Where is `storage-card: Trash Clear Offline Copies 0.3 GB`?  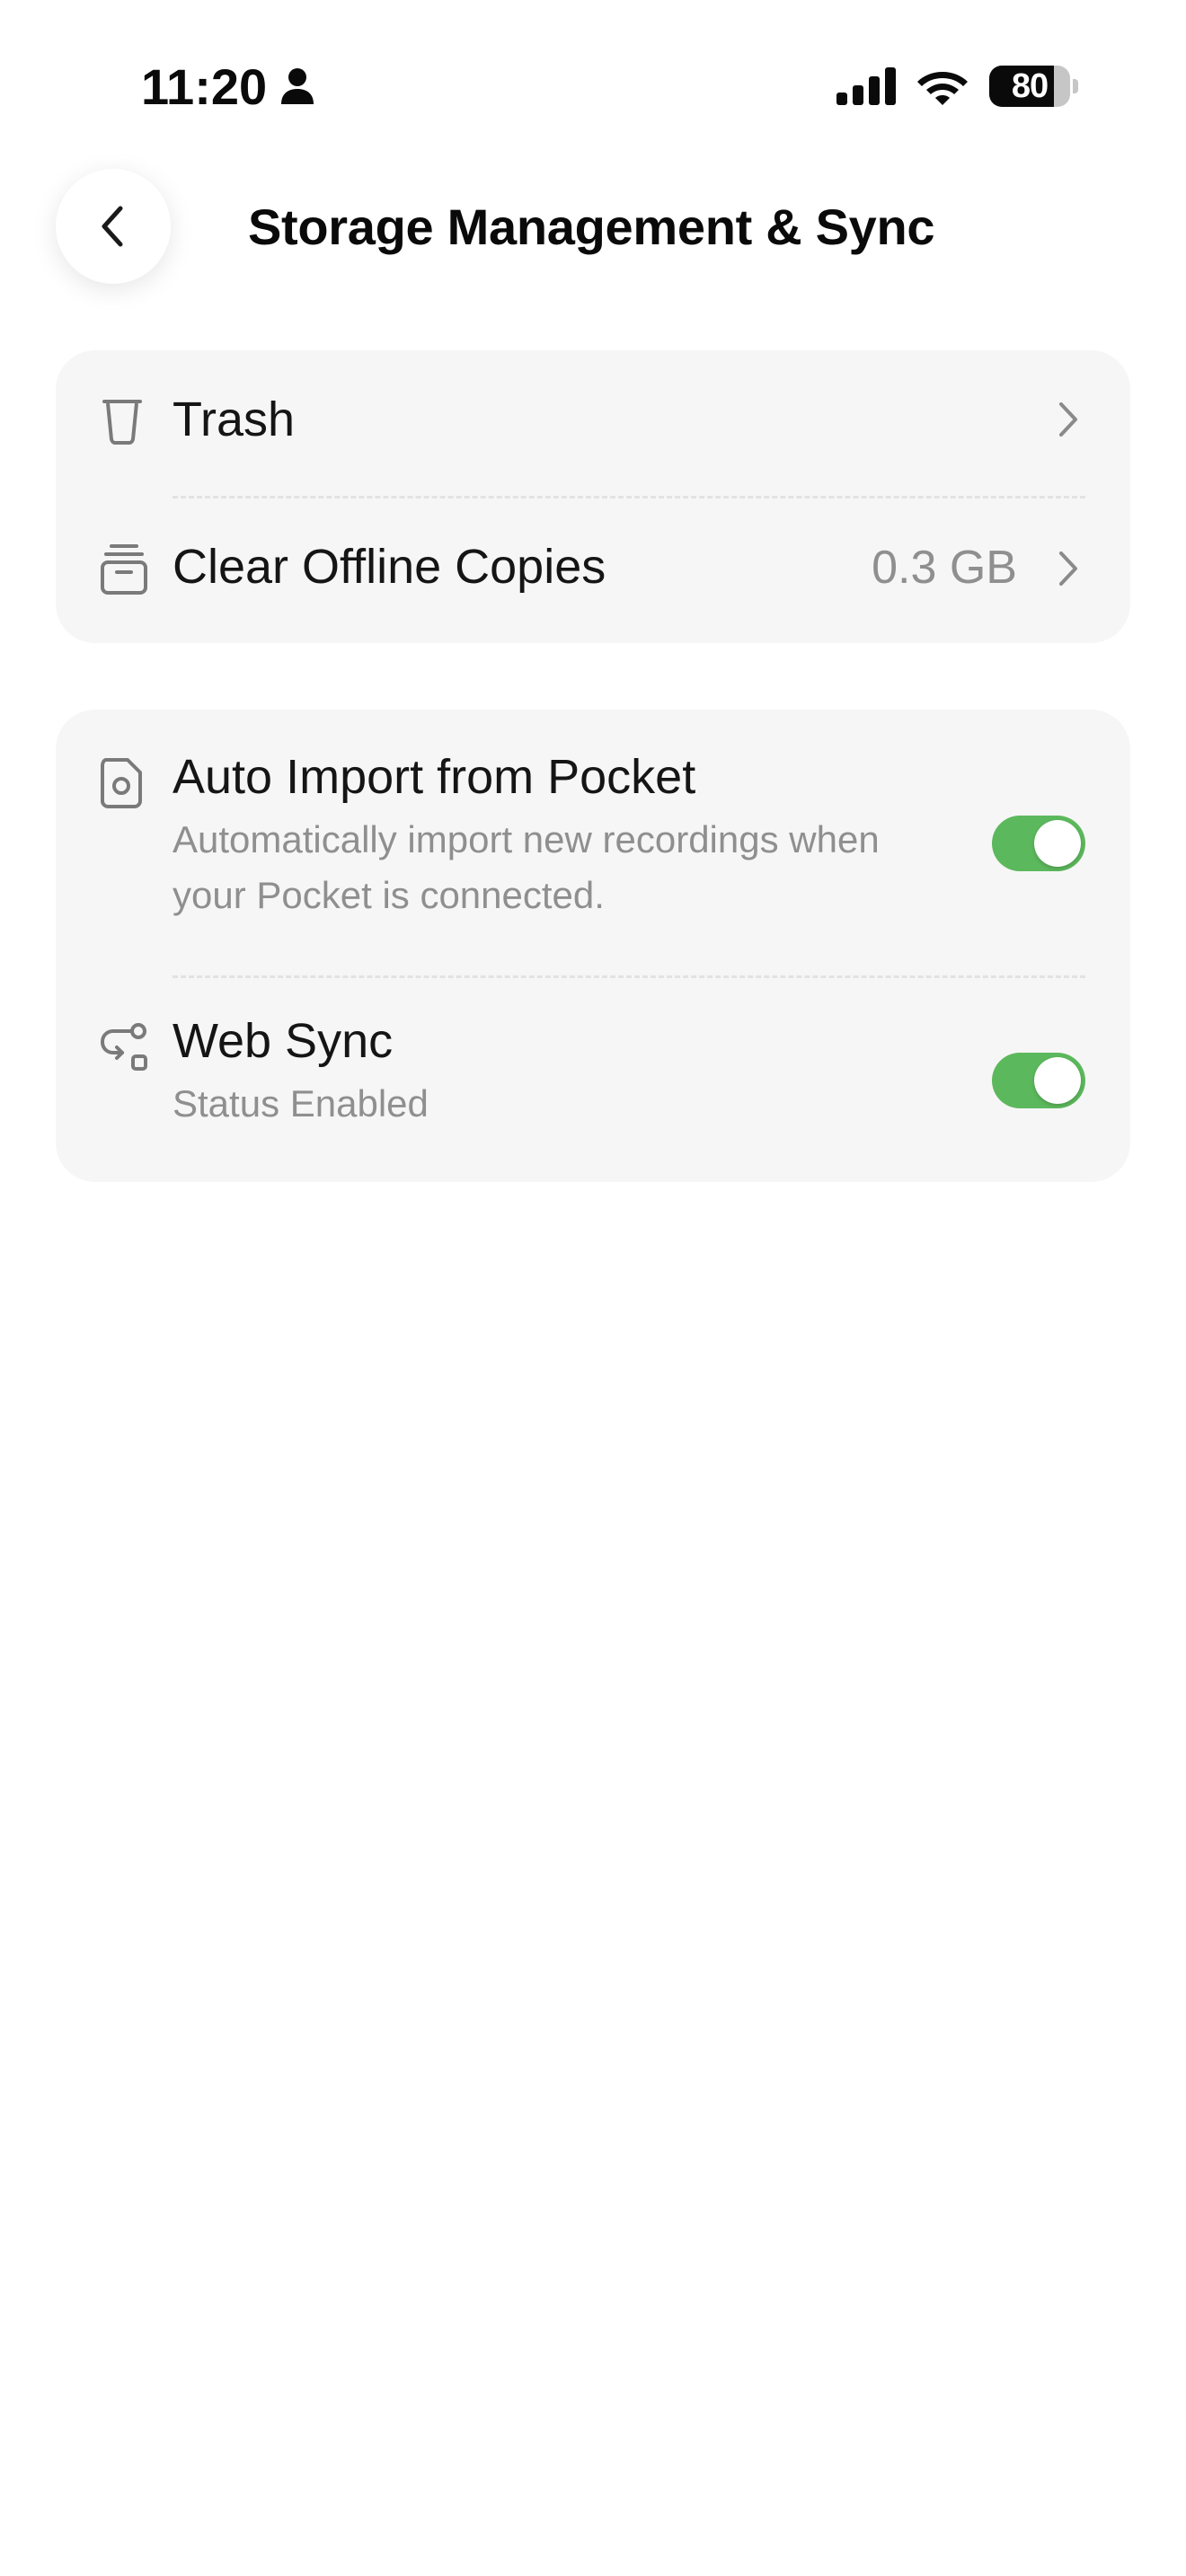 storage-card: Trash Clear Offline Copies 0.3 GB is located at coordinates (593, 496).